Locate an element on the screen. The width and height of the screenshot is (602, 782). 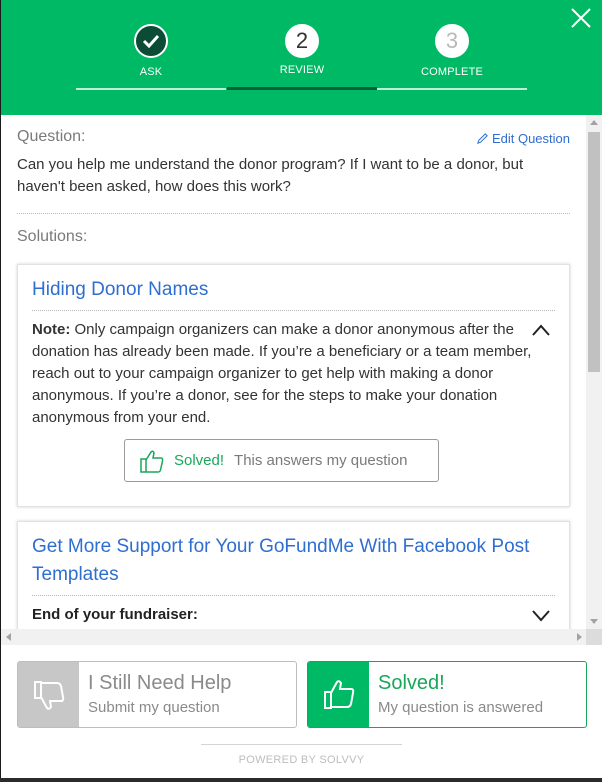
question-label: Question: is located at coordinates (51, 136).